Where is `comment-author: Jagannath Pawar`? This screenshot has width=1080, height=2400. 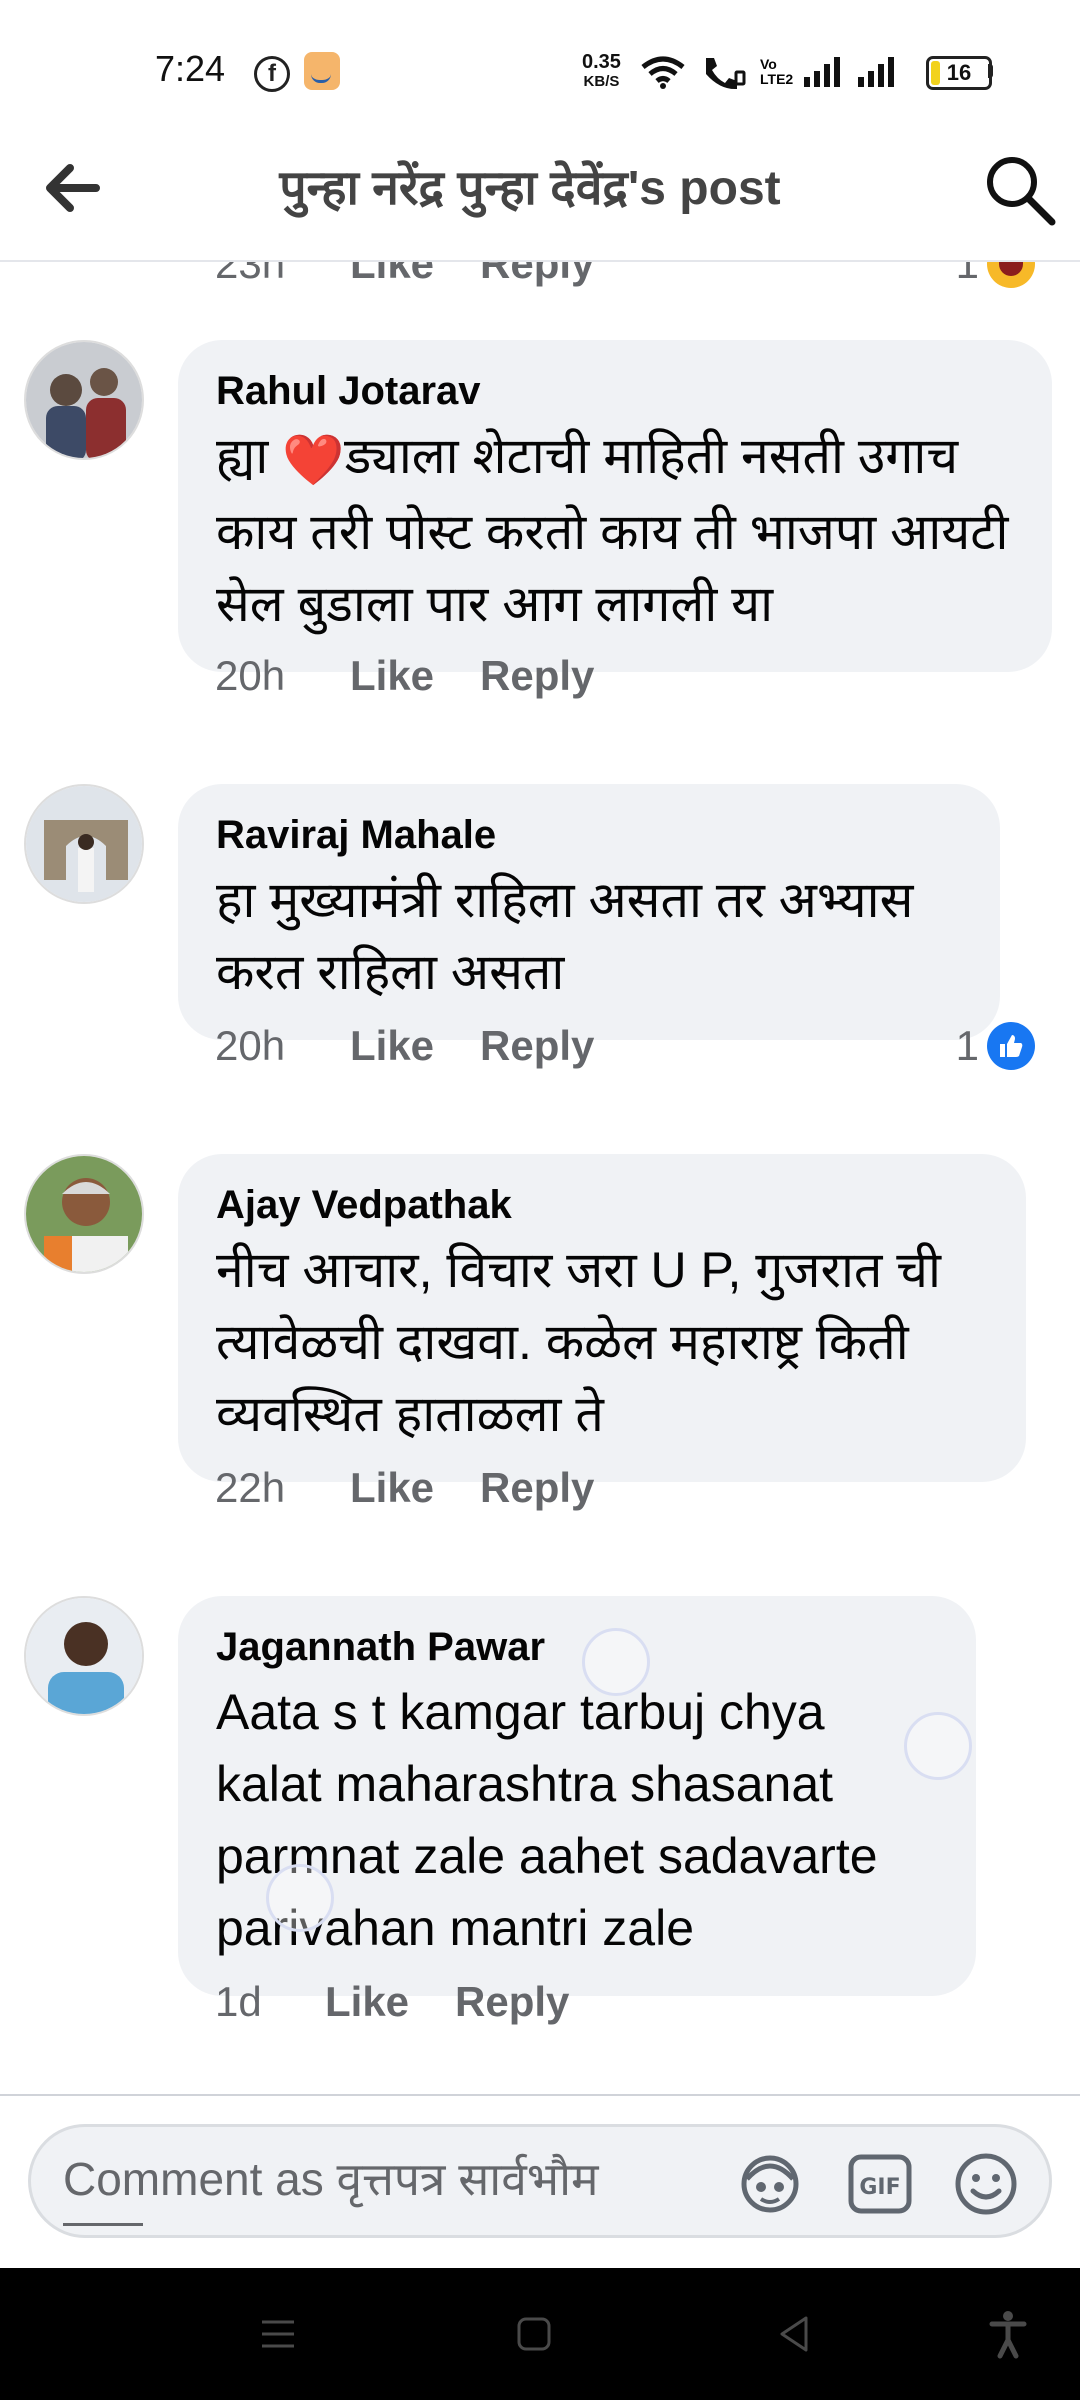
comment-author: Jagannath Pawar is located at coordinates (577, 1647).